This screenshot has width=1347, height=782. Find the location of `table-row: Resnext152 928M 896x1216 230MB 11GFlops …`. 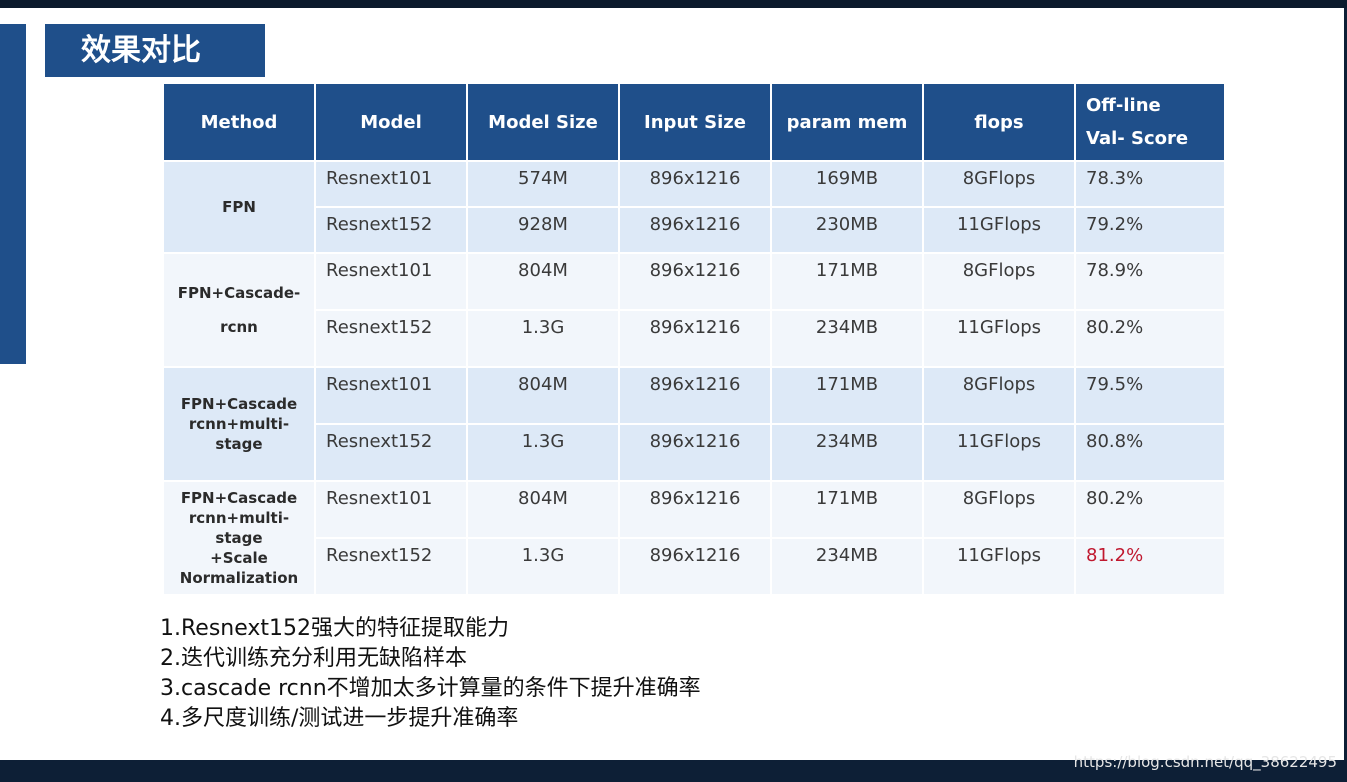

table-row: Resnext152 928M 896x1216 230MB 11GFlops … is located at coordinates (694, 230).